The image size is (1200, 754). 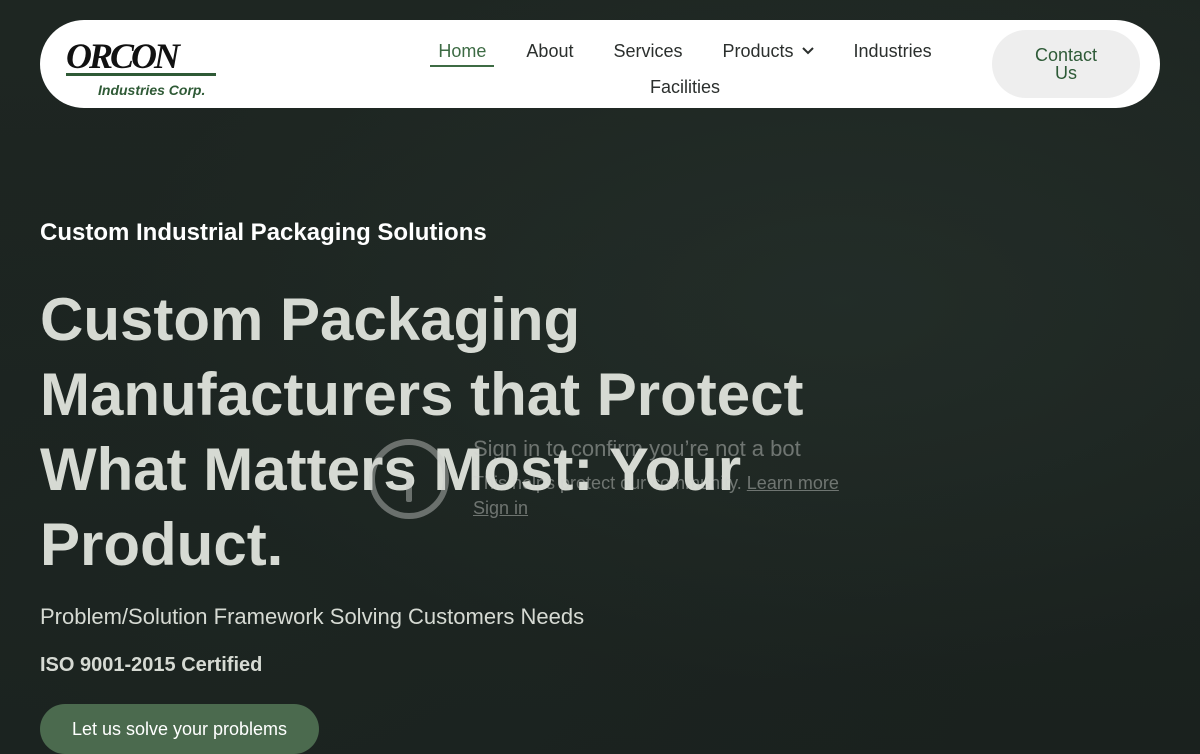 I want to click on contact-us-label: Contact Us, so click(x=1066, y=64).